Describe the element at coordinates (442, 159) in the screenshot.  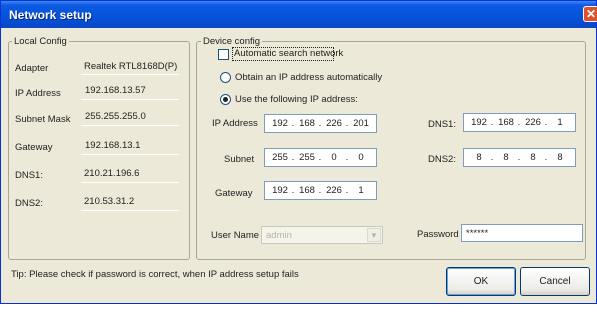
I see `device-dns2-label: DNS2:` at that location.